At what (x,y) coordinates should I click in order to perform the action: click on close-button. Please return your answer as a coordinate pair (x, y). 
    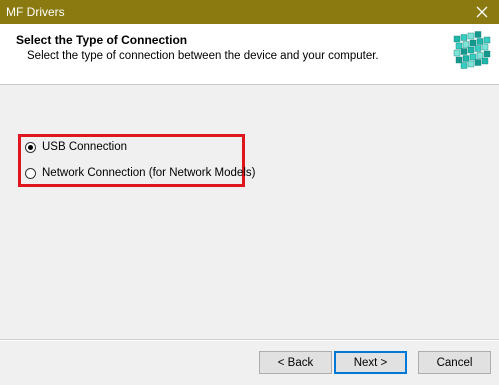
    Looking at the image, I should click on (482, 12).